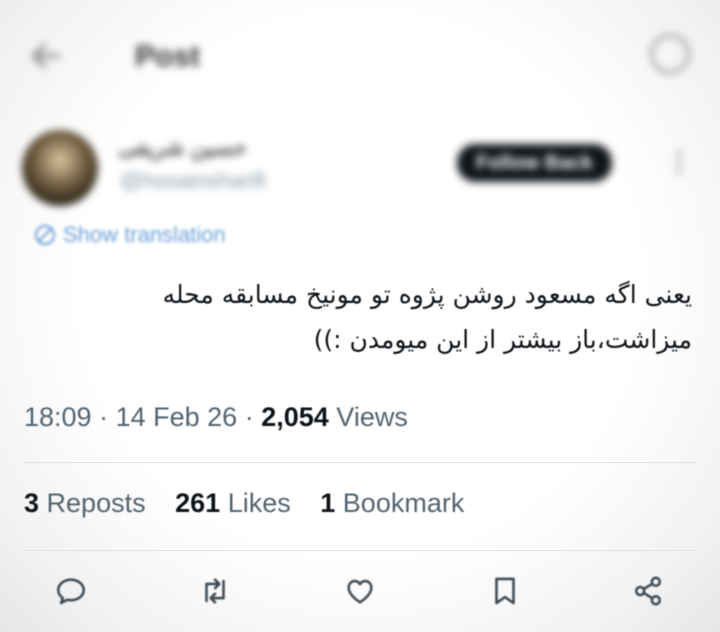 This screenshot has height=632, width=720. Describe the element at coordinates (45, 235) in the screenshot. I see `globe-icon` at that location.